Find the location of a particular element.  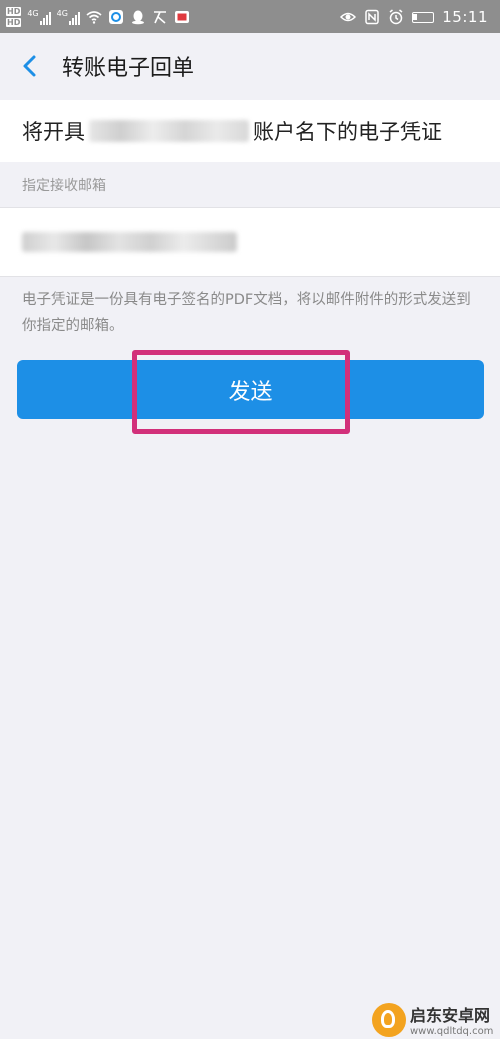

signal-icon-2: 4G is located at coordinates (68, 17).